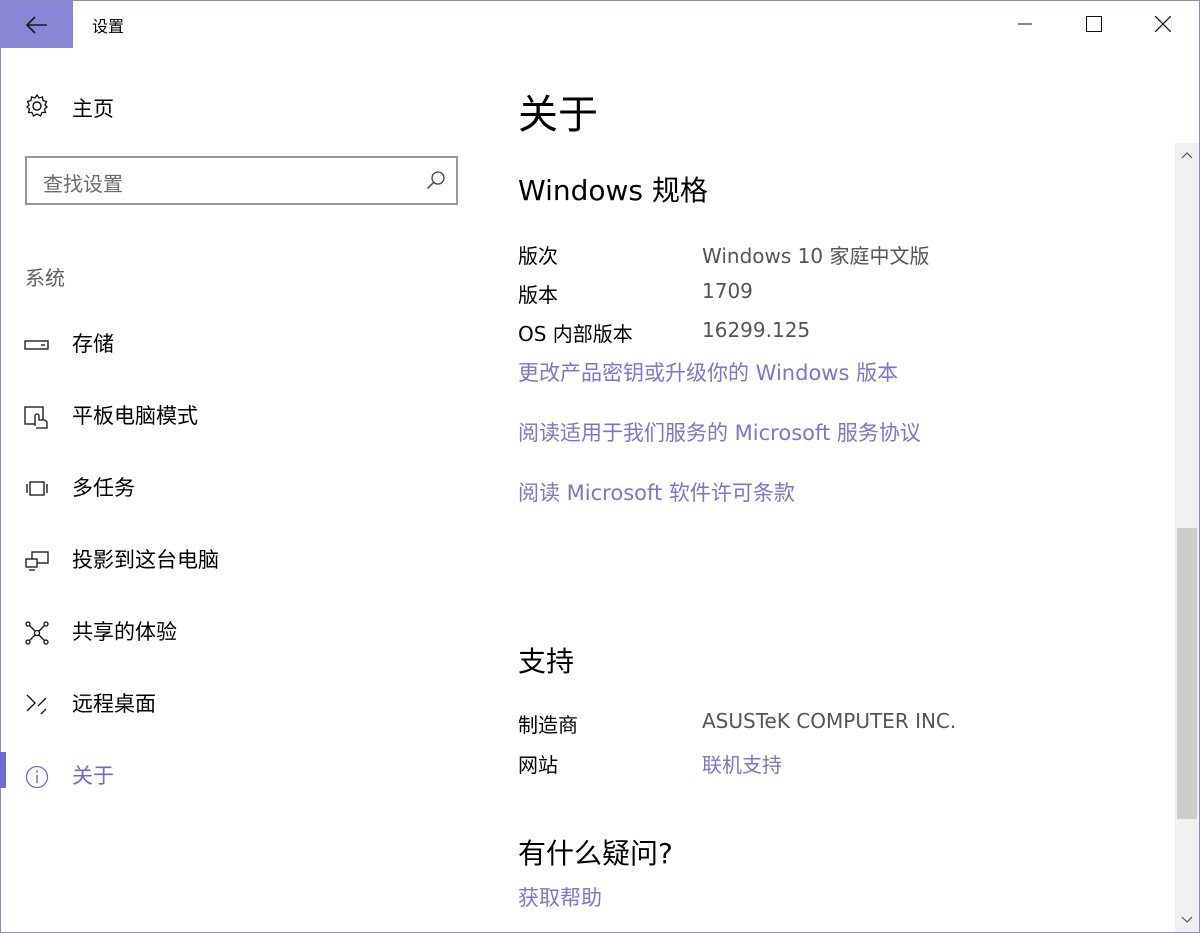  I want to click on sidebar-item-label: 平板电脑模式, so click(135, 416).